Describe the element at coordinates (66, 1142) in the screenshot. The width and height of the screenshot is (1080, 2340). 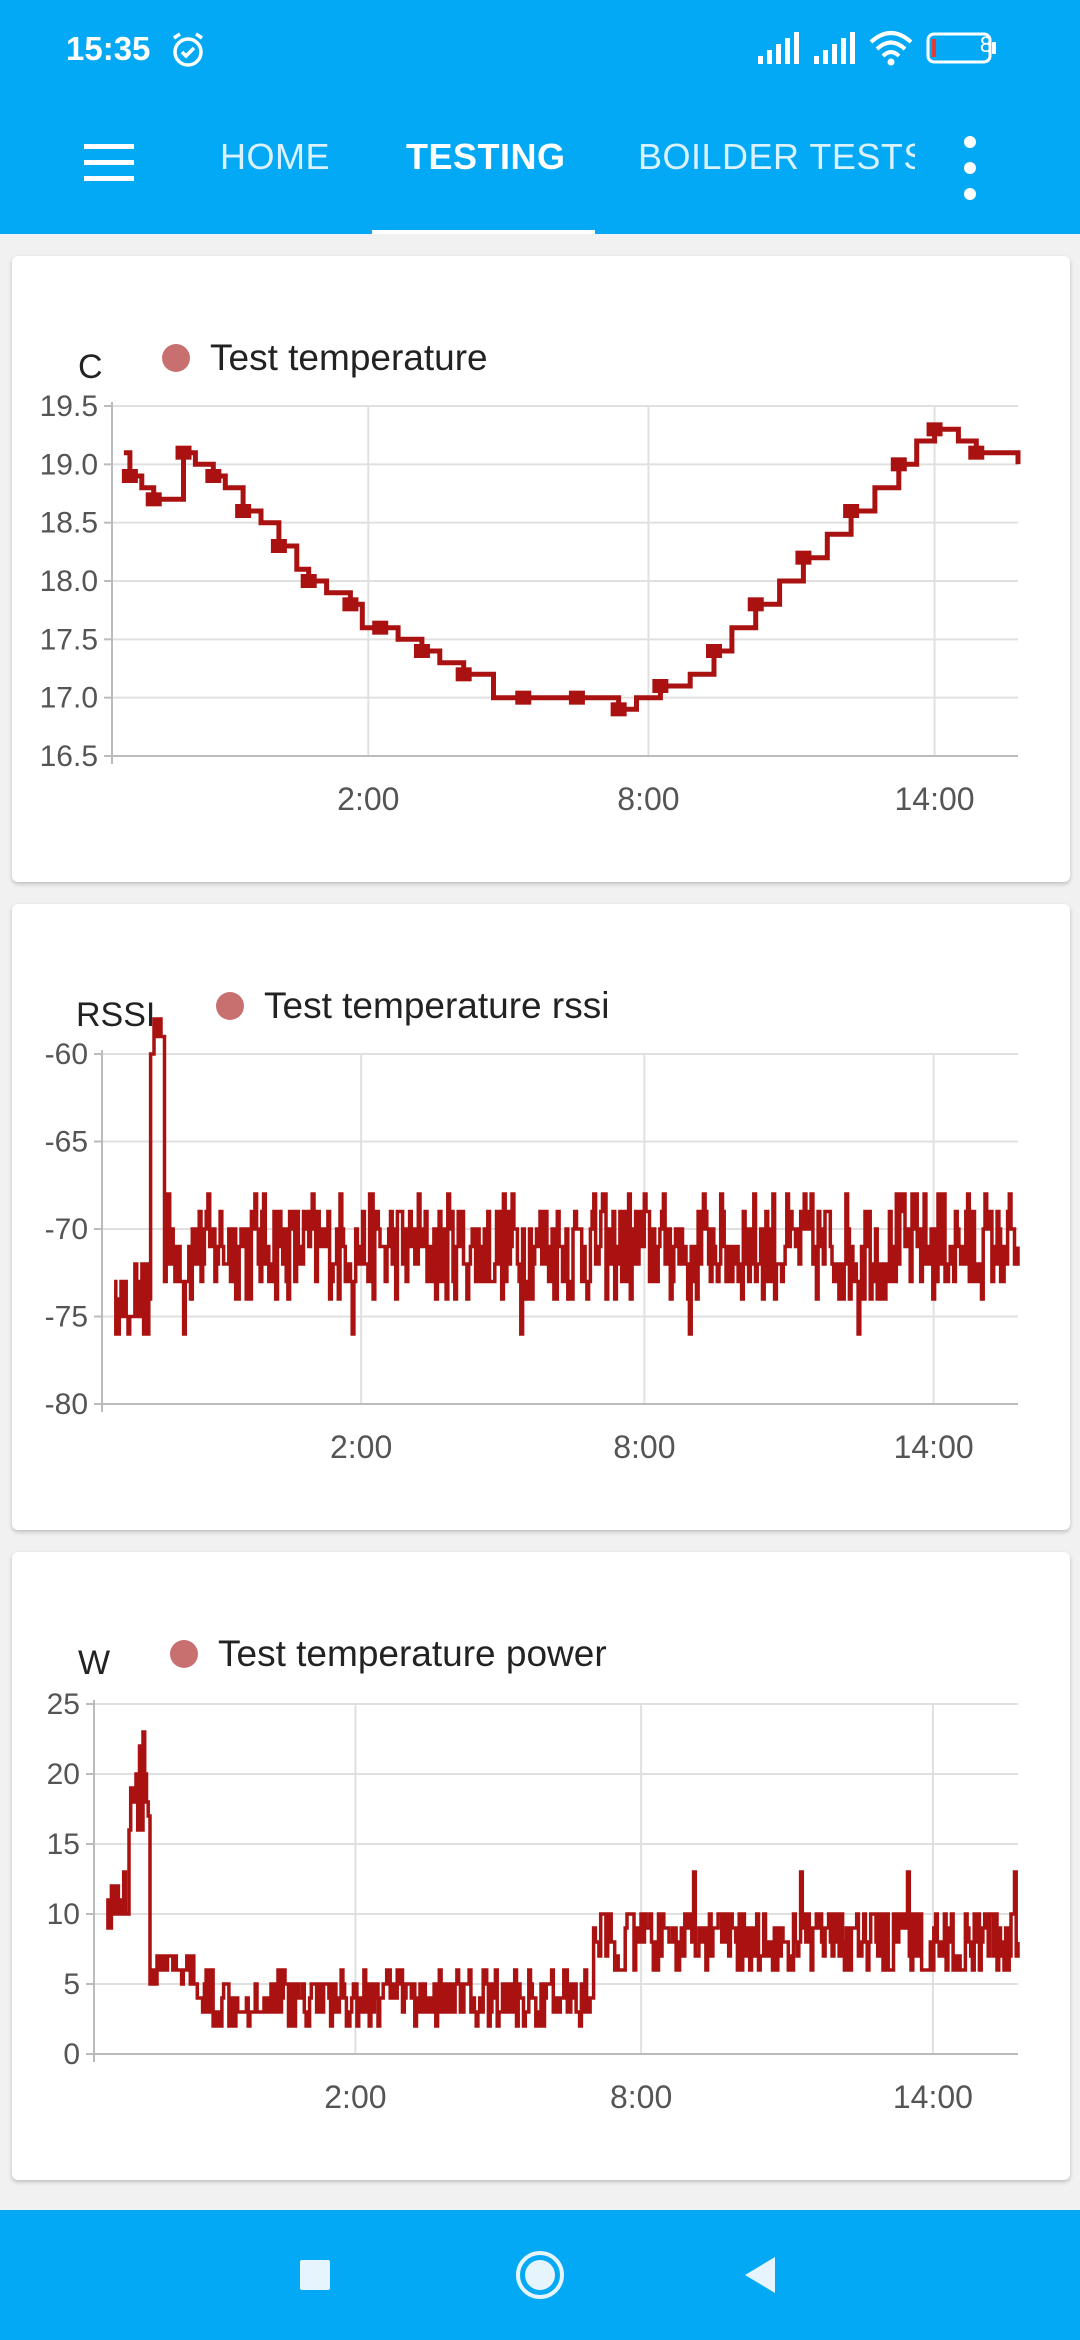
I see `y-tick-label: -65` at that location.